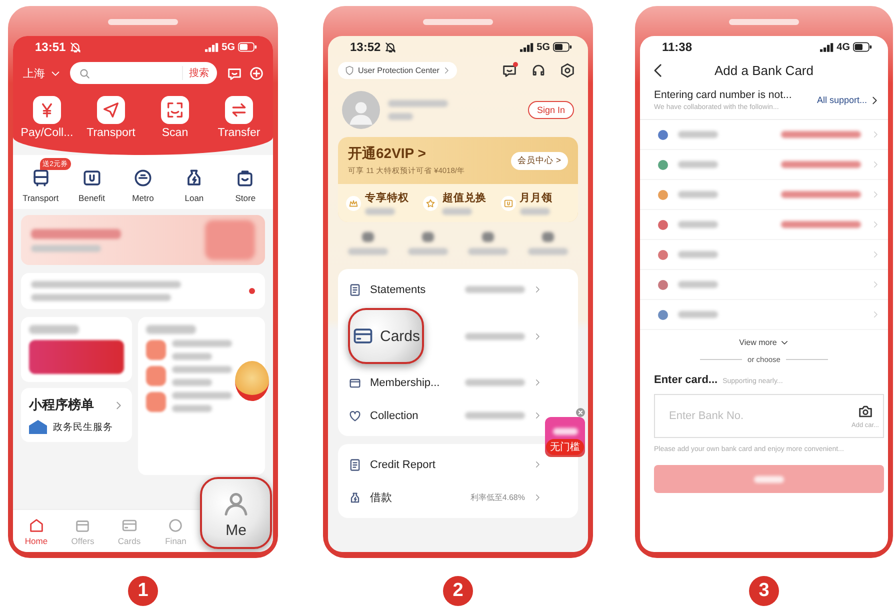 Image resolution: width=894 pixels, height=607 pixels. I want to click on scan-icon, so click(175, 110).